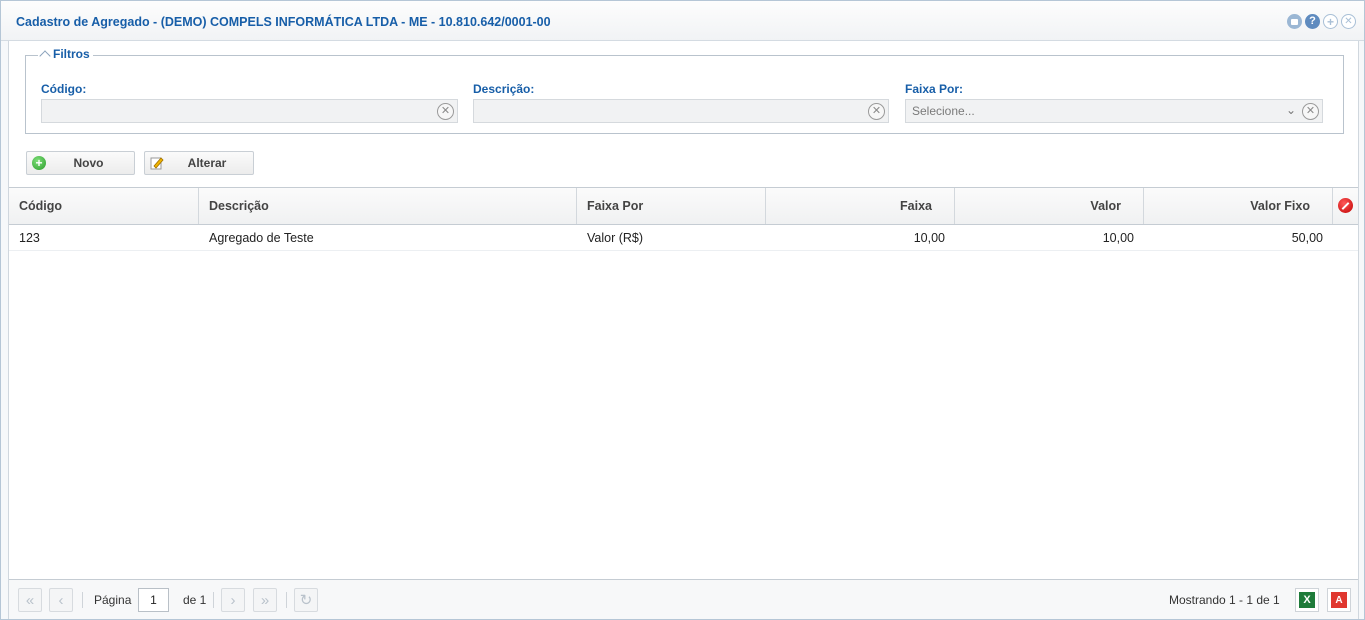  Describe the element at coordinates (306, 600) in the screenshot. I see `refresh-icon: ↻` at that location.